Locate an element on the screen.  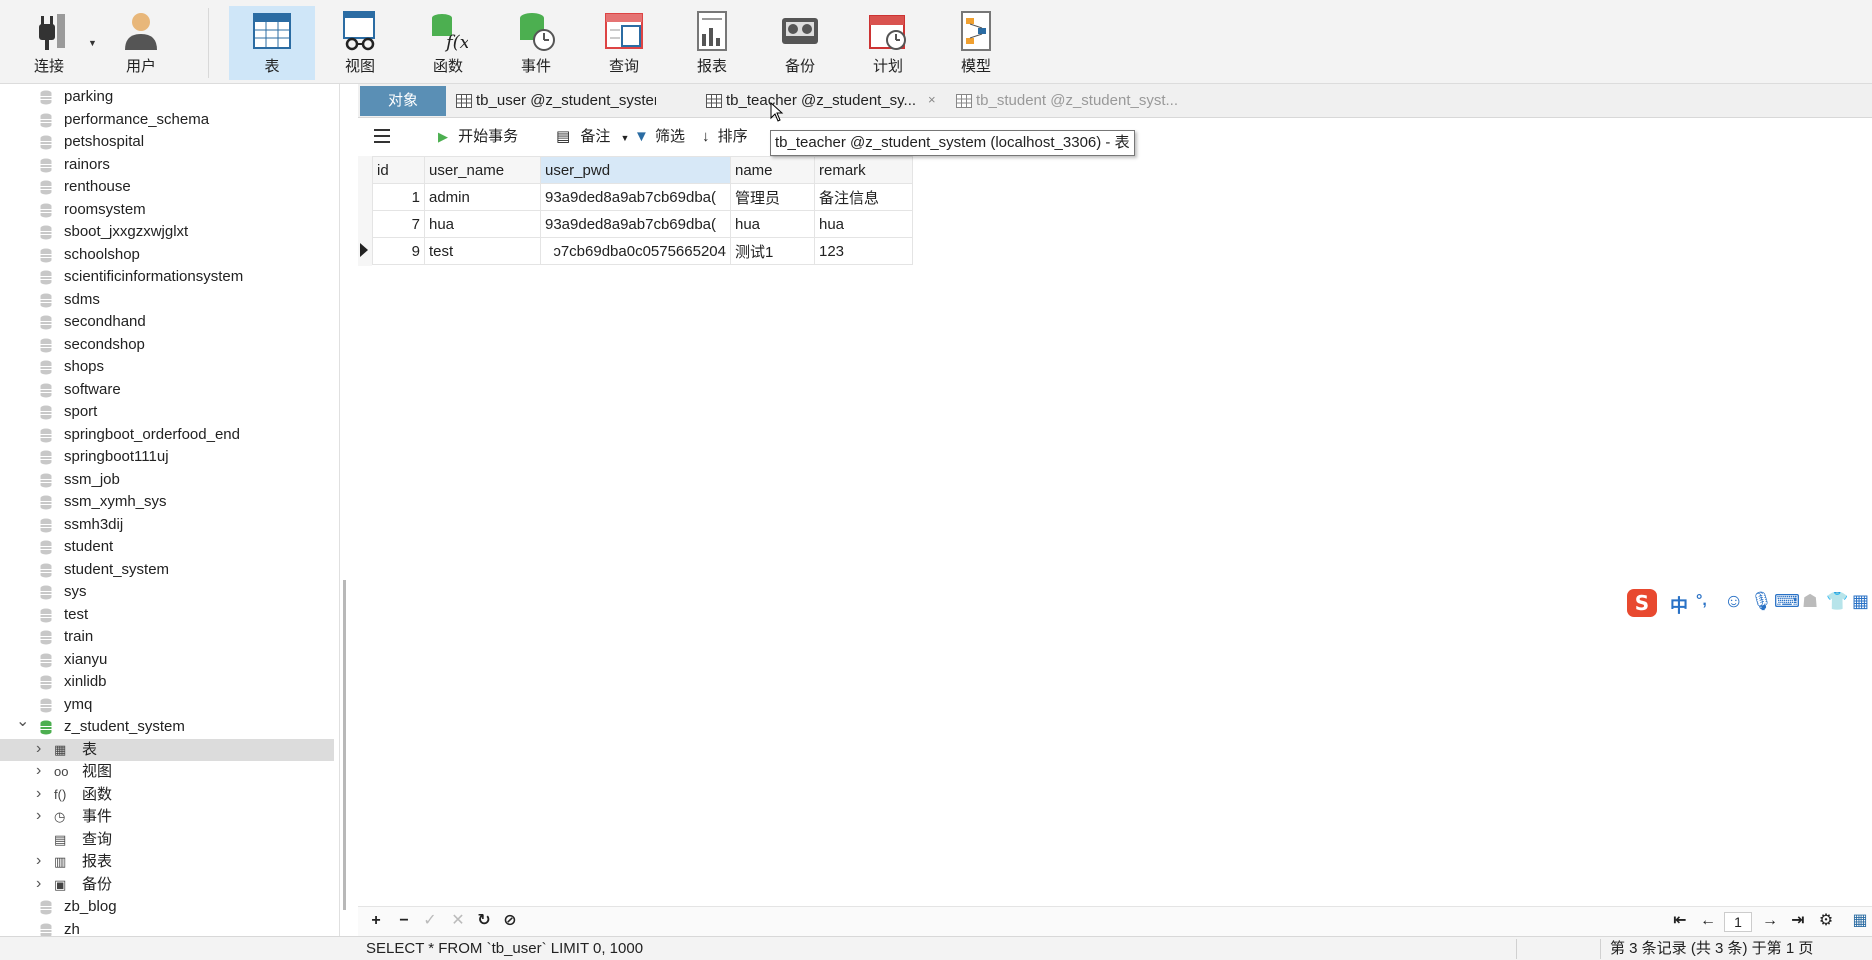
tree-database-item: ssm_xymh_sys is located at coordinates (167, 502).